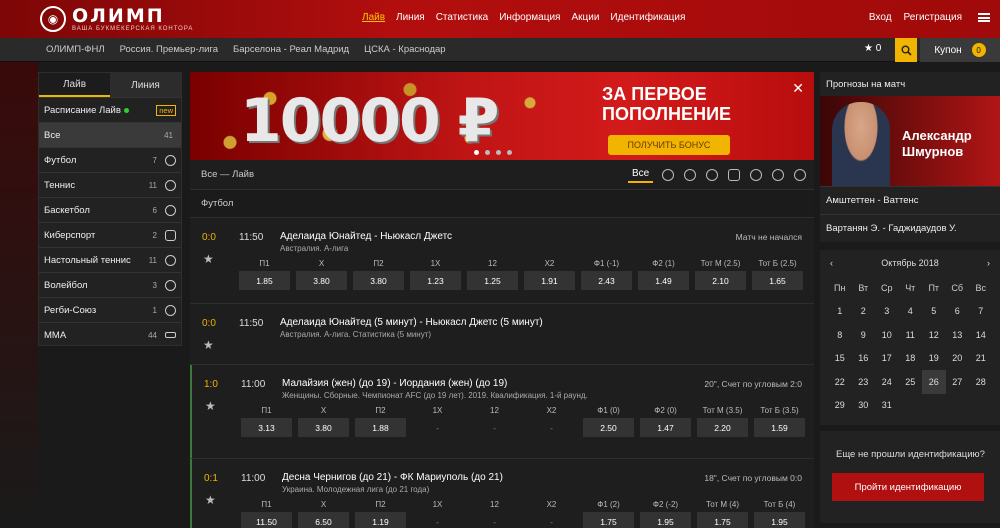 Image resolution: width=1000 pixels, height=528 pixels. Describe the element at coordinates (110, 234) in the screenshot. I see `sidebar-item-esports: Киберспорт 2` at that location.